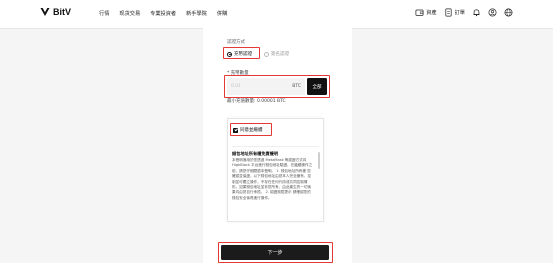 The image size is (553, 263). What do you see at coordinates (222, 13) in the screenshot?
I see `nav-merger: 併購` at bounding box center [222, 13].